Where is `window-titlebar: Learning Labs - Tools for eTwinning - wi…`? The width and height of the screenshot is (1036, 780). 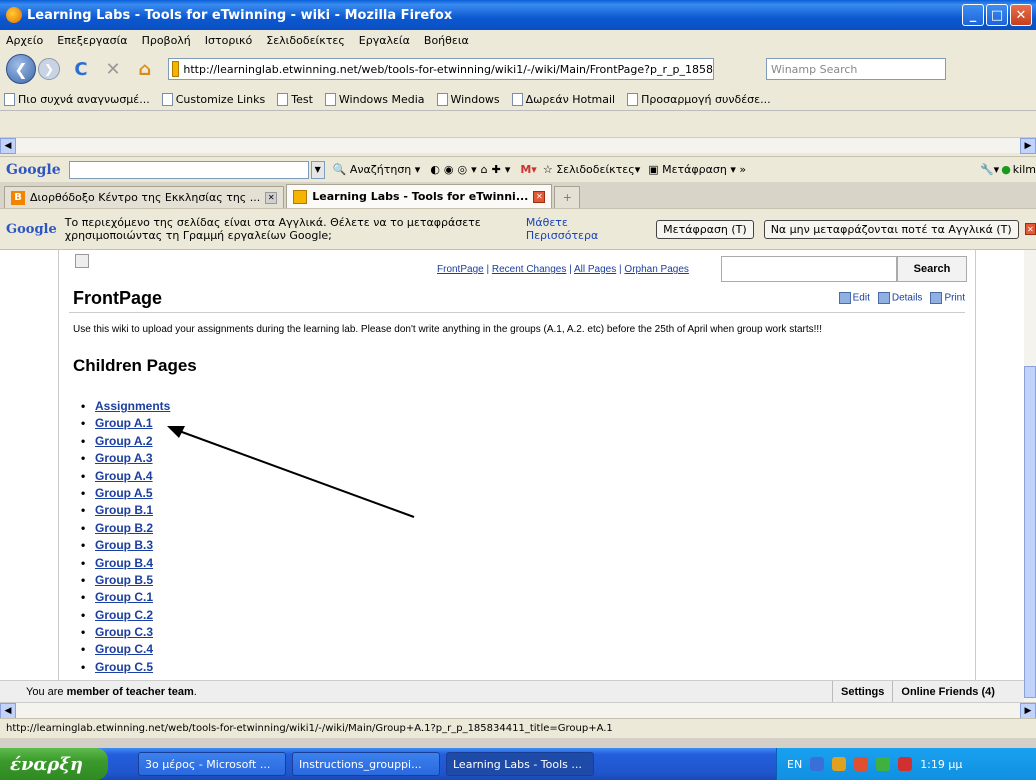
window-titlebar: Learning Labs - Tools for eTwinning - wi… is located at coordinates (518, 15).